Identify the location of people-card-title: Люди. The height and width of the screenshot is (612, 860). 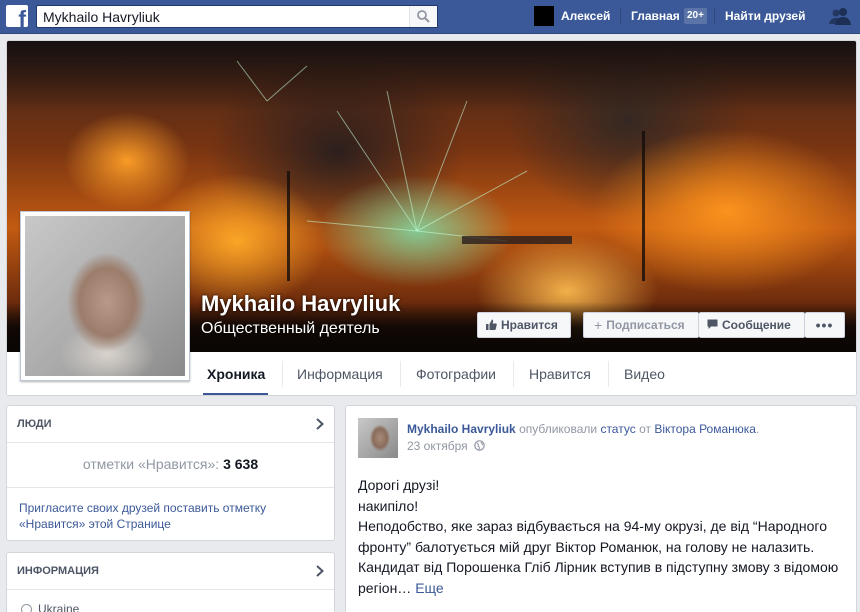
(34, 424).